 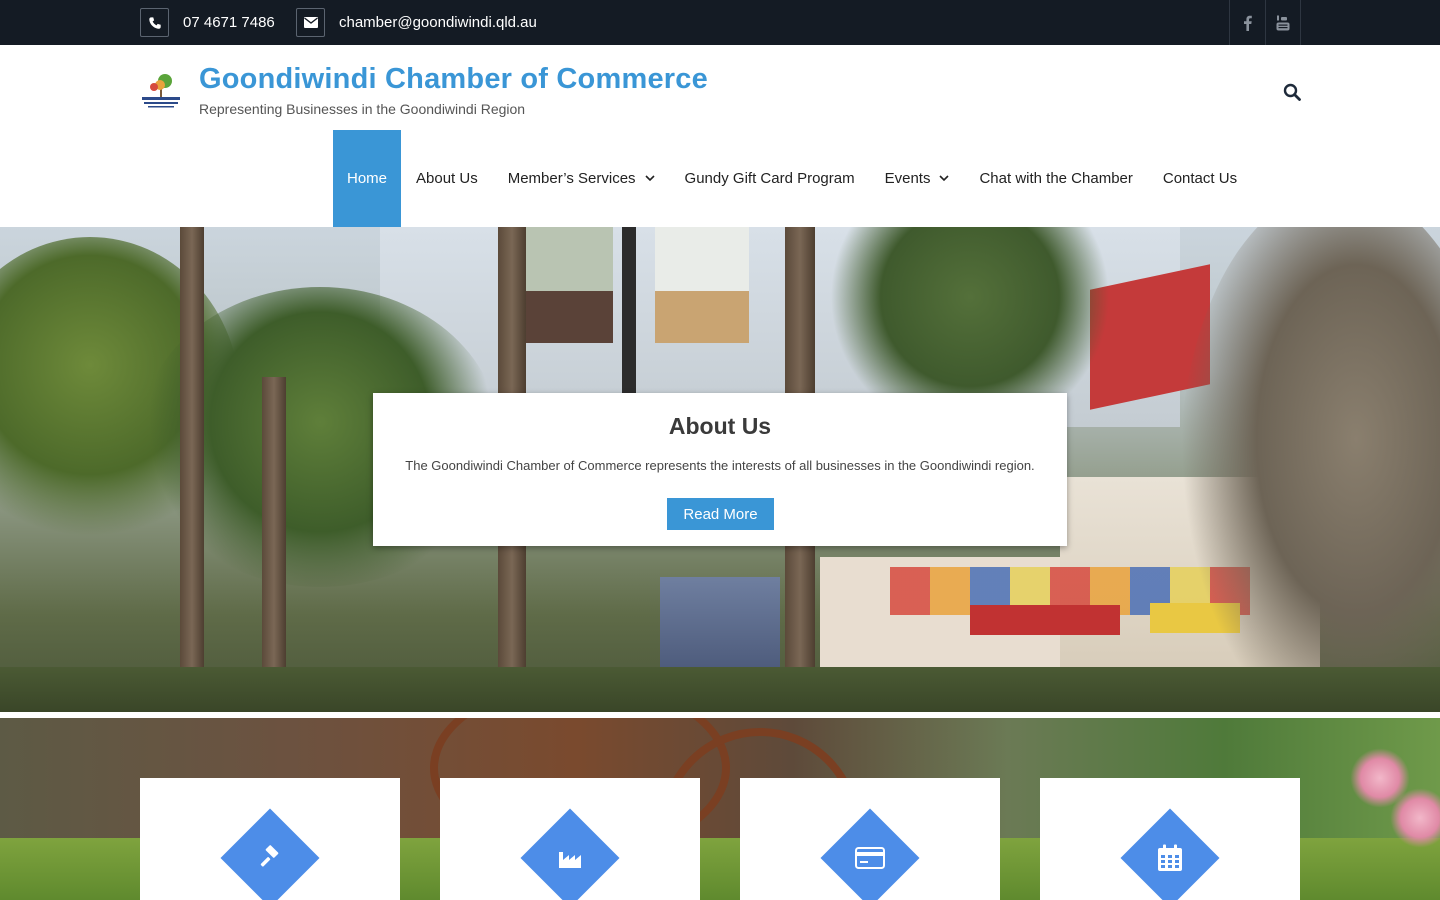 What do you see at coordinates (1310, 469) in the screenshot?
I see `hero-palm` at bounding box center [1310, 469].